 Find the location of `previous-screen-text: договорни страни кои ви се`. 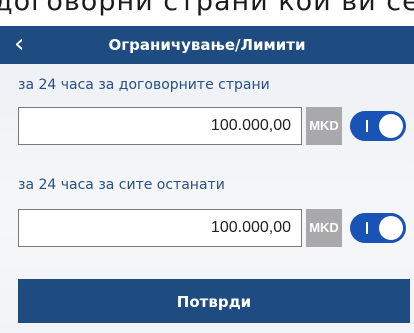

previous-screen-text: договорни страни кои ви се is located at coordinates (207, 13).